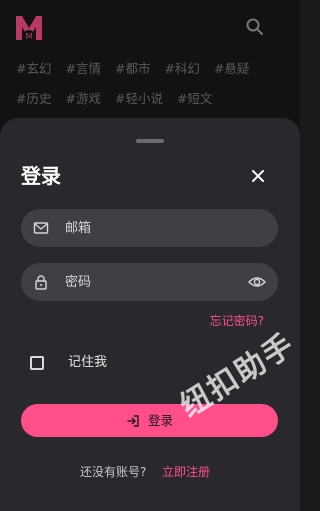 This screenshot has height=511, width=320. Describe the element at coordinates (87, 363) in the screenshot. I see `remember-me-label: 记住我` at that location.